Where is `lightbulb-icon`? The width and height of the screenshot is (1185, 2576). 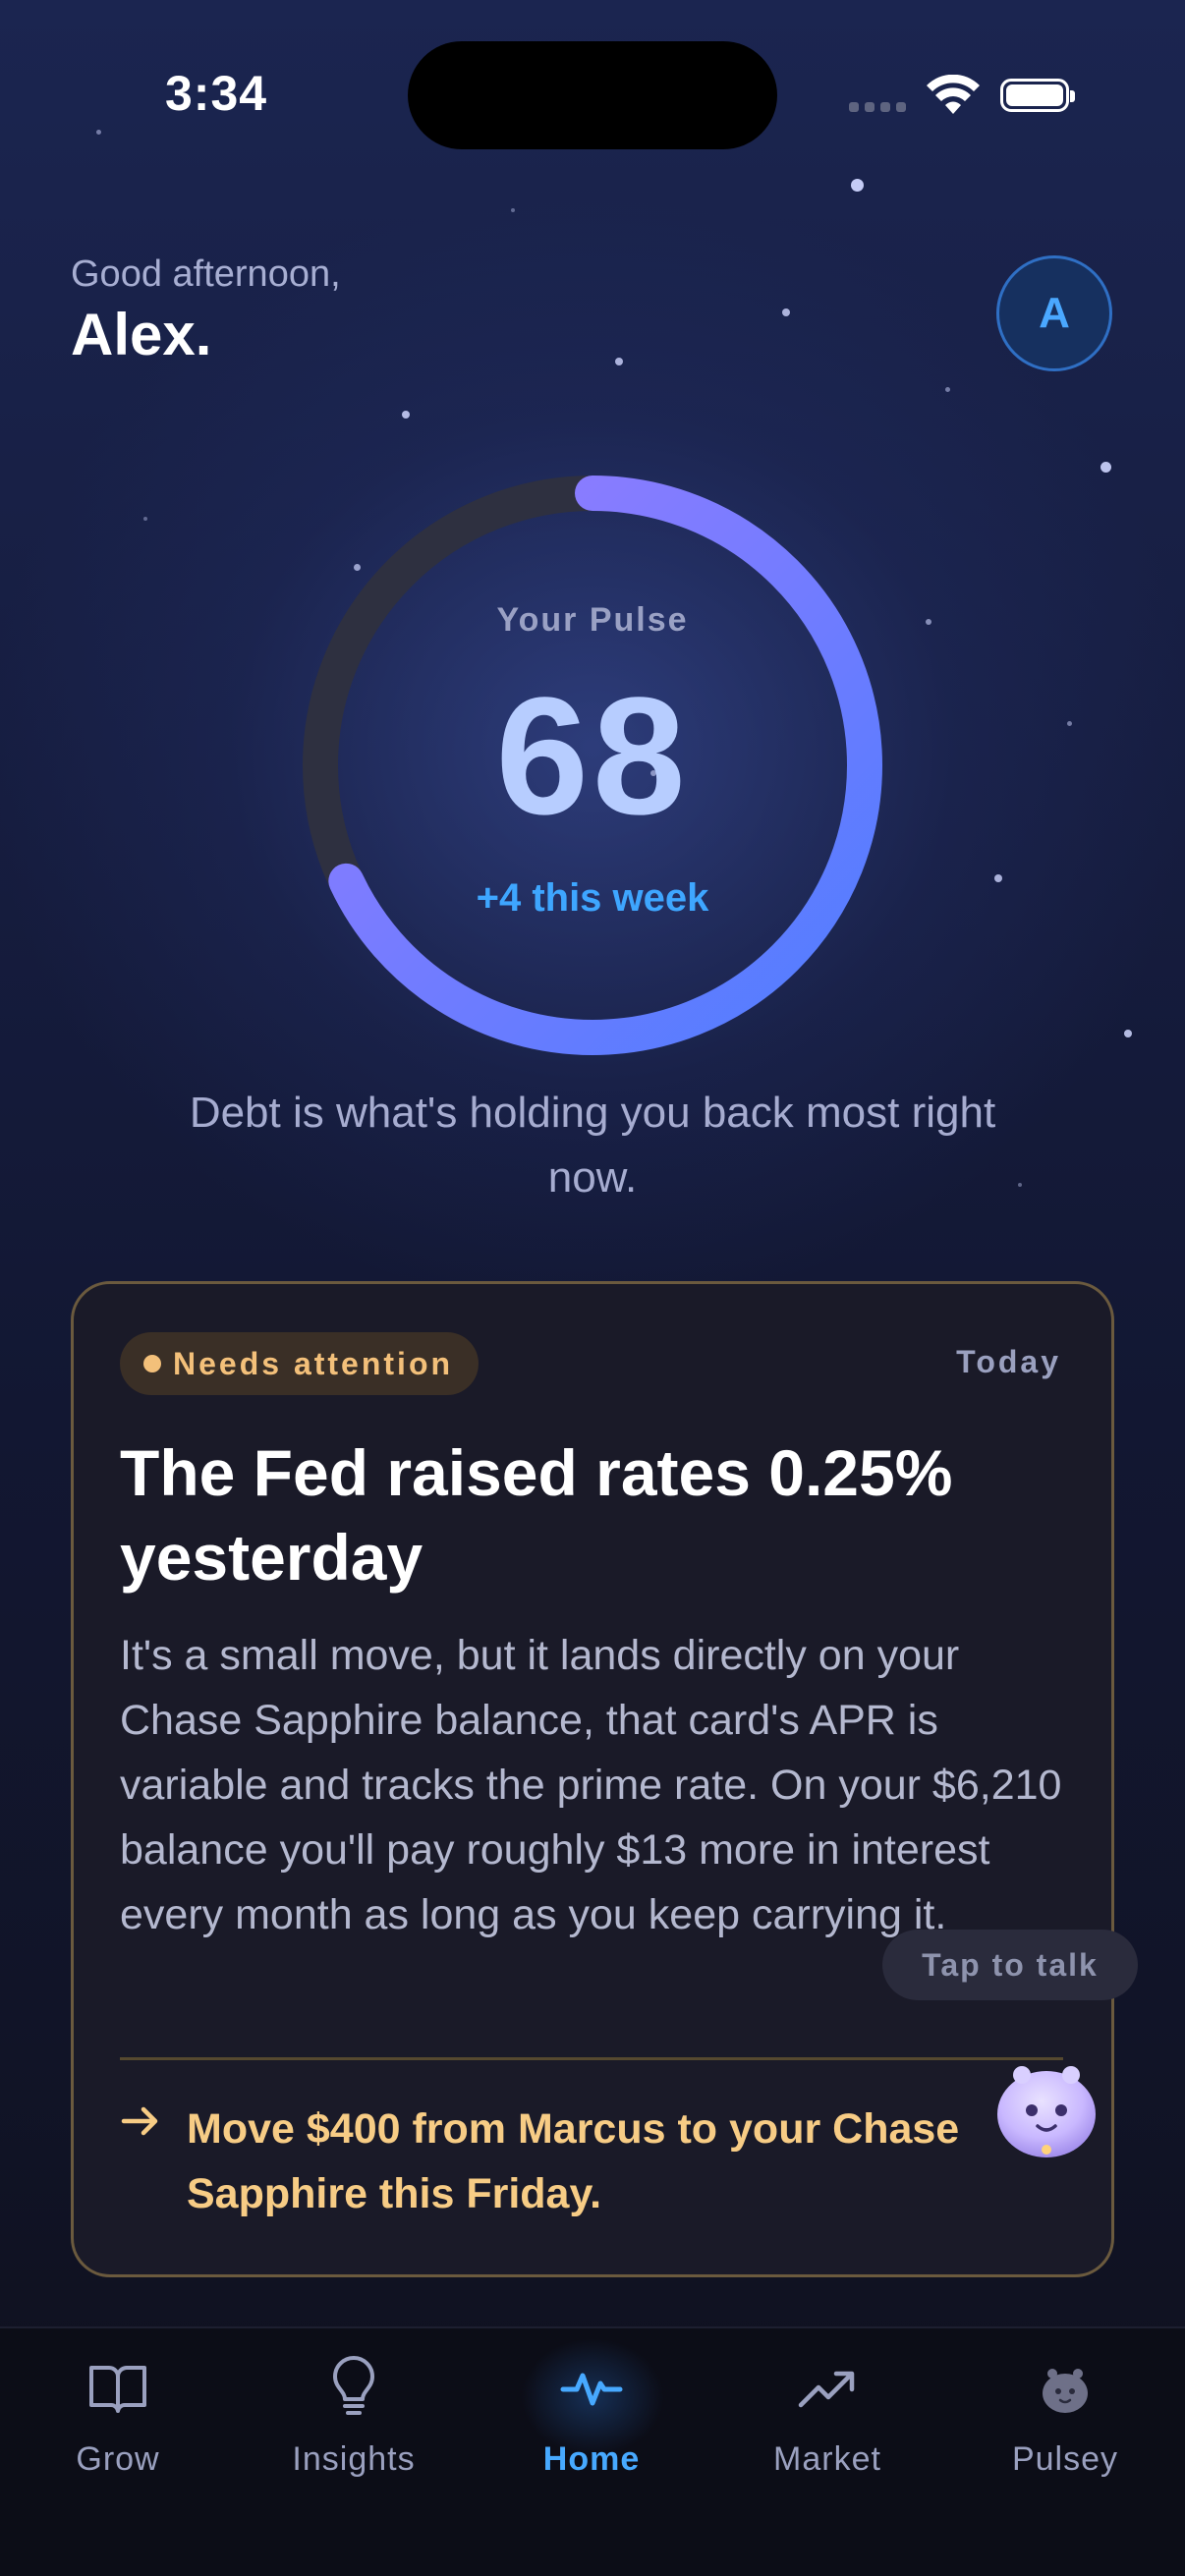
lightbulb-icon is located at coordinates (353, 2385).